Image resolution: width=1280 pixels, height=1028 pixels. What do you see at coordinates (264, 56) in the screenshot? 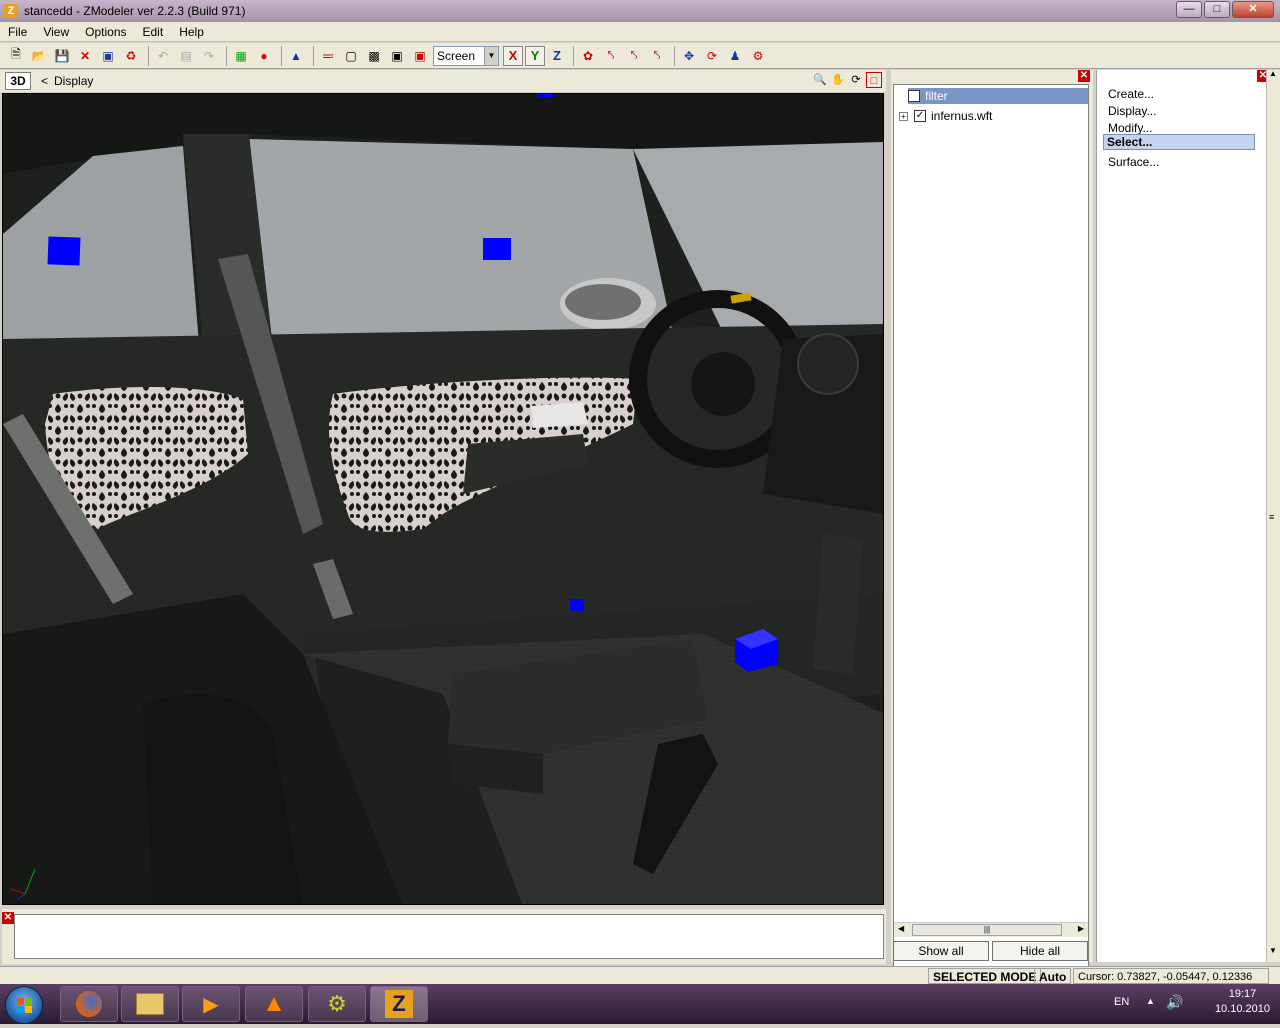
I see `record-icon: ●` at bounding box center [264, 56].